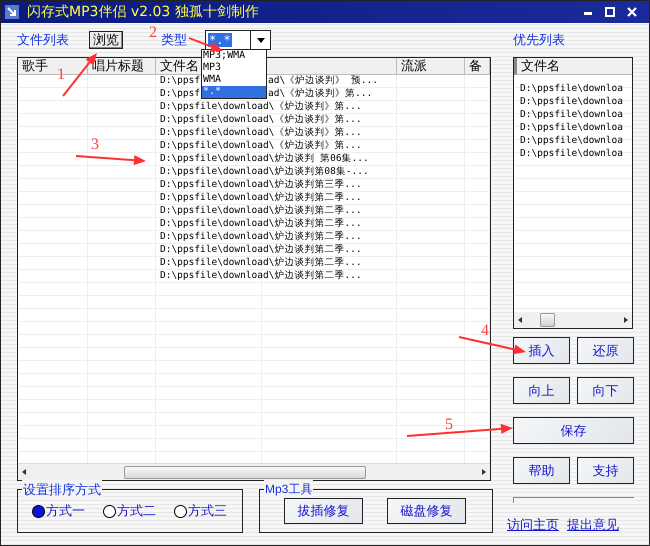 This screenshot has width=650, height=546. What do you see at coordinates (485, 330) in the screenshot?
I see `annotation-number: 4` at bounding box center [485, 330].